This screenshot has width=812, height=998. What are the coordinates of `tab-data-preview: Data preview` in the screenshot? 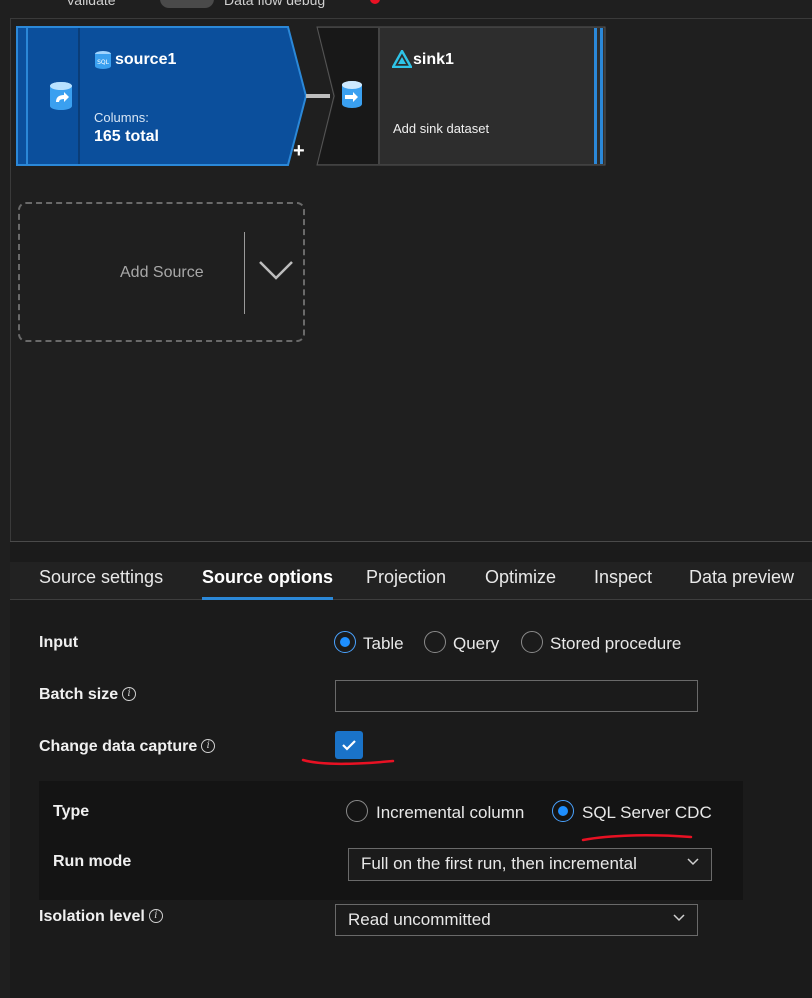 It's located at (741, 581).